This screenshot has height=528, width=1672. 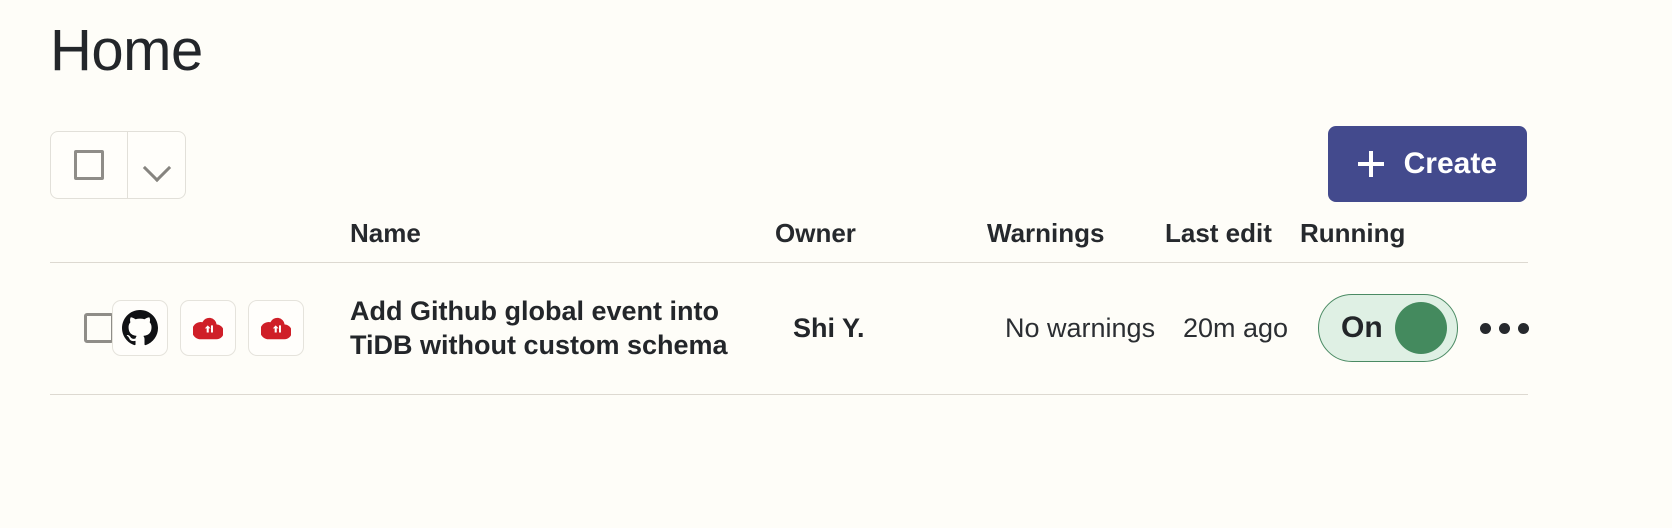 I want to click on row-actions-cell, so click(x=1507, y=328).